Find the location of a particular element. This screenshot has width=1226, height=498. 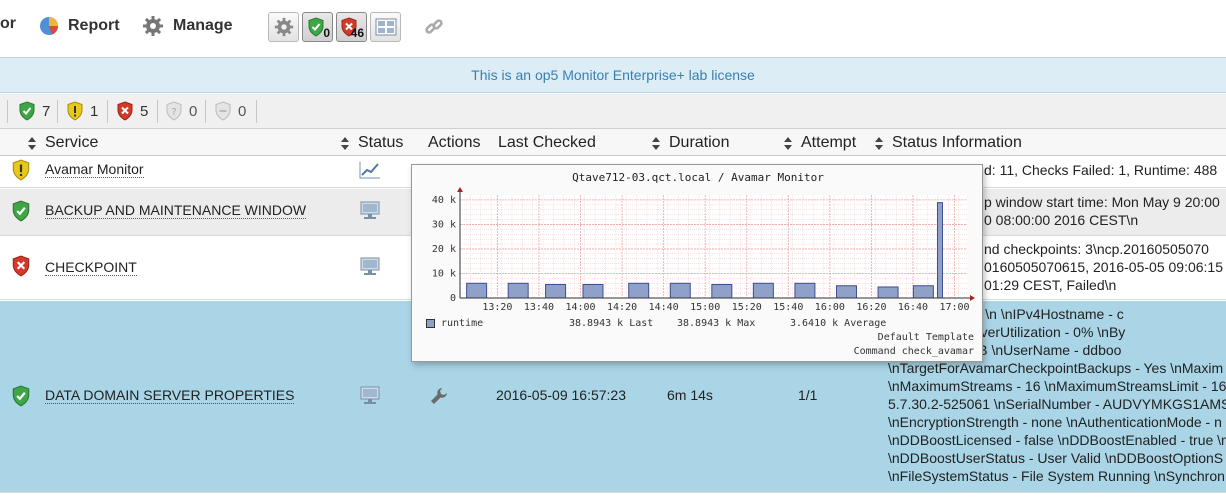

summary-pending: 0 is located at coordinates (230, 111).